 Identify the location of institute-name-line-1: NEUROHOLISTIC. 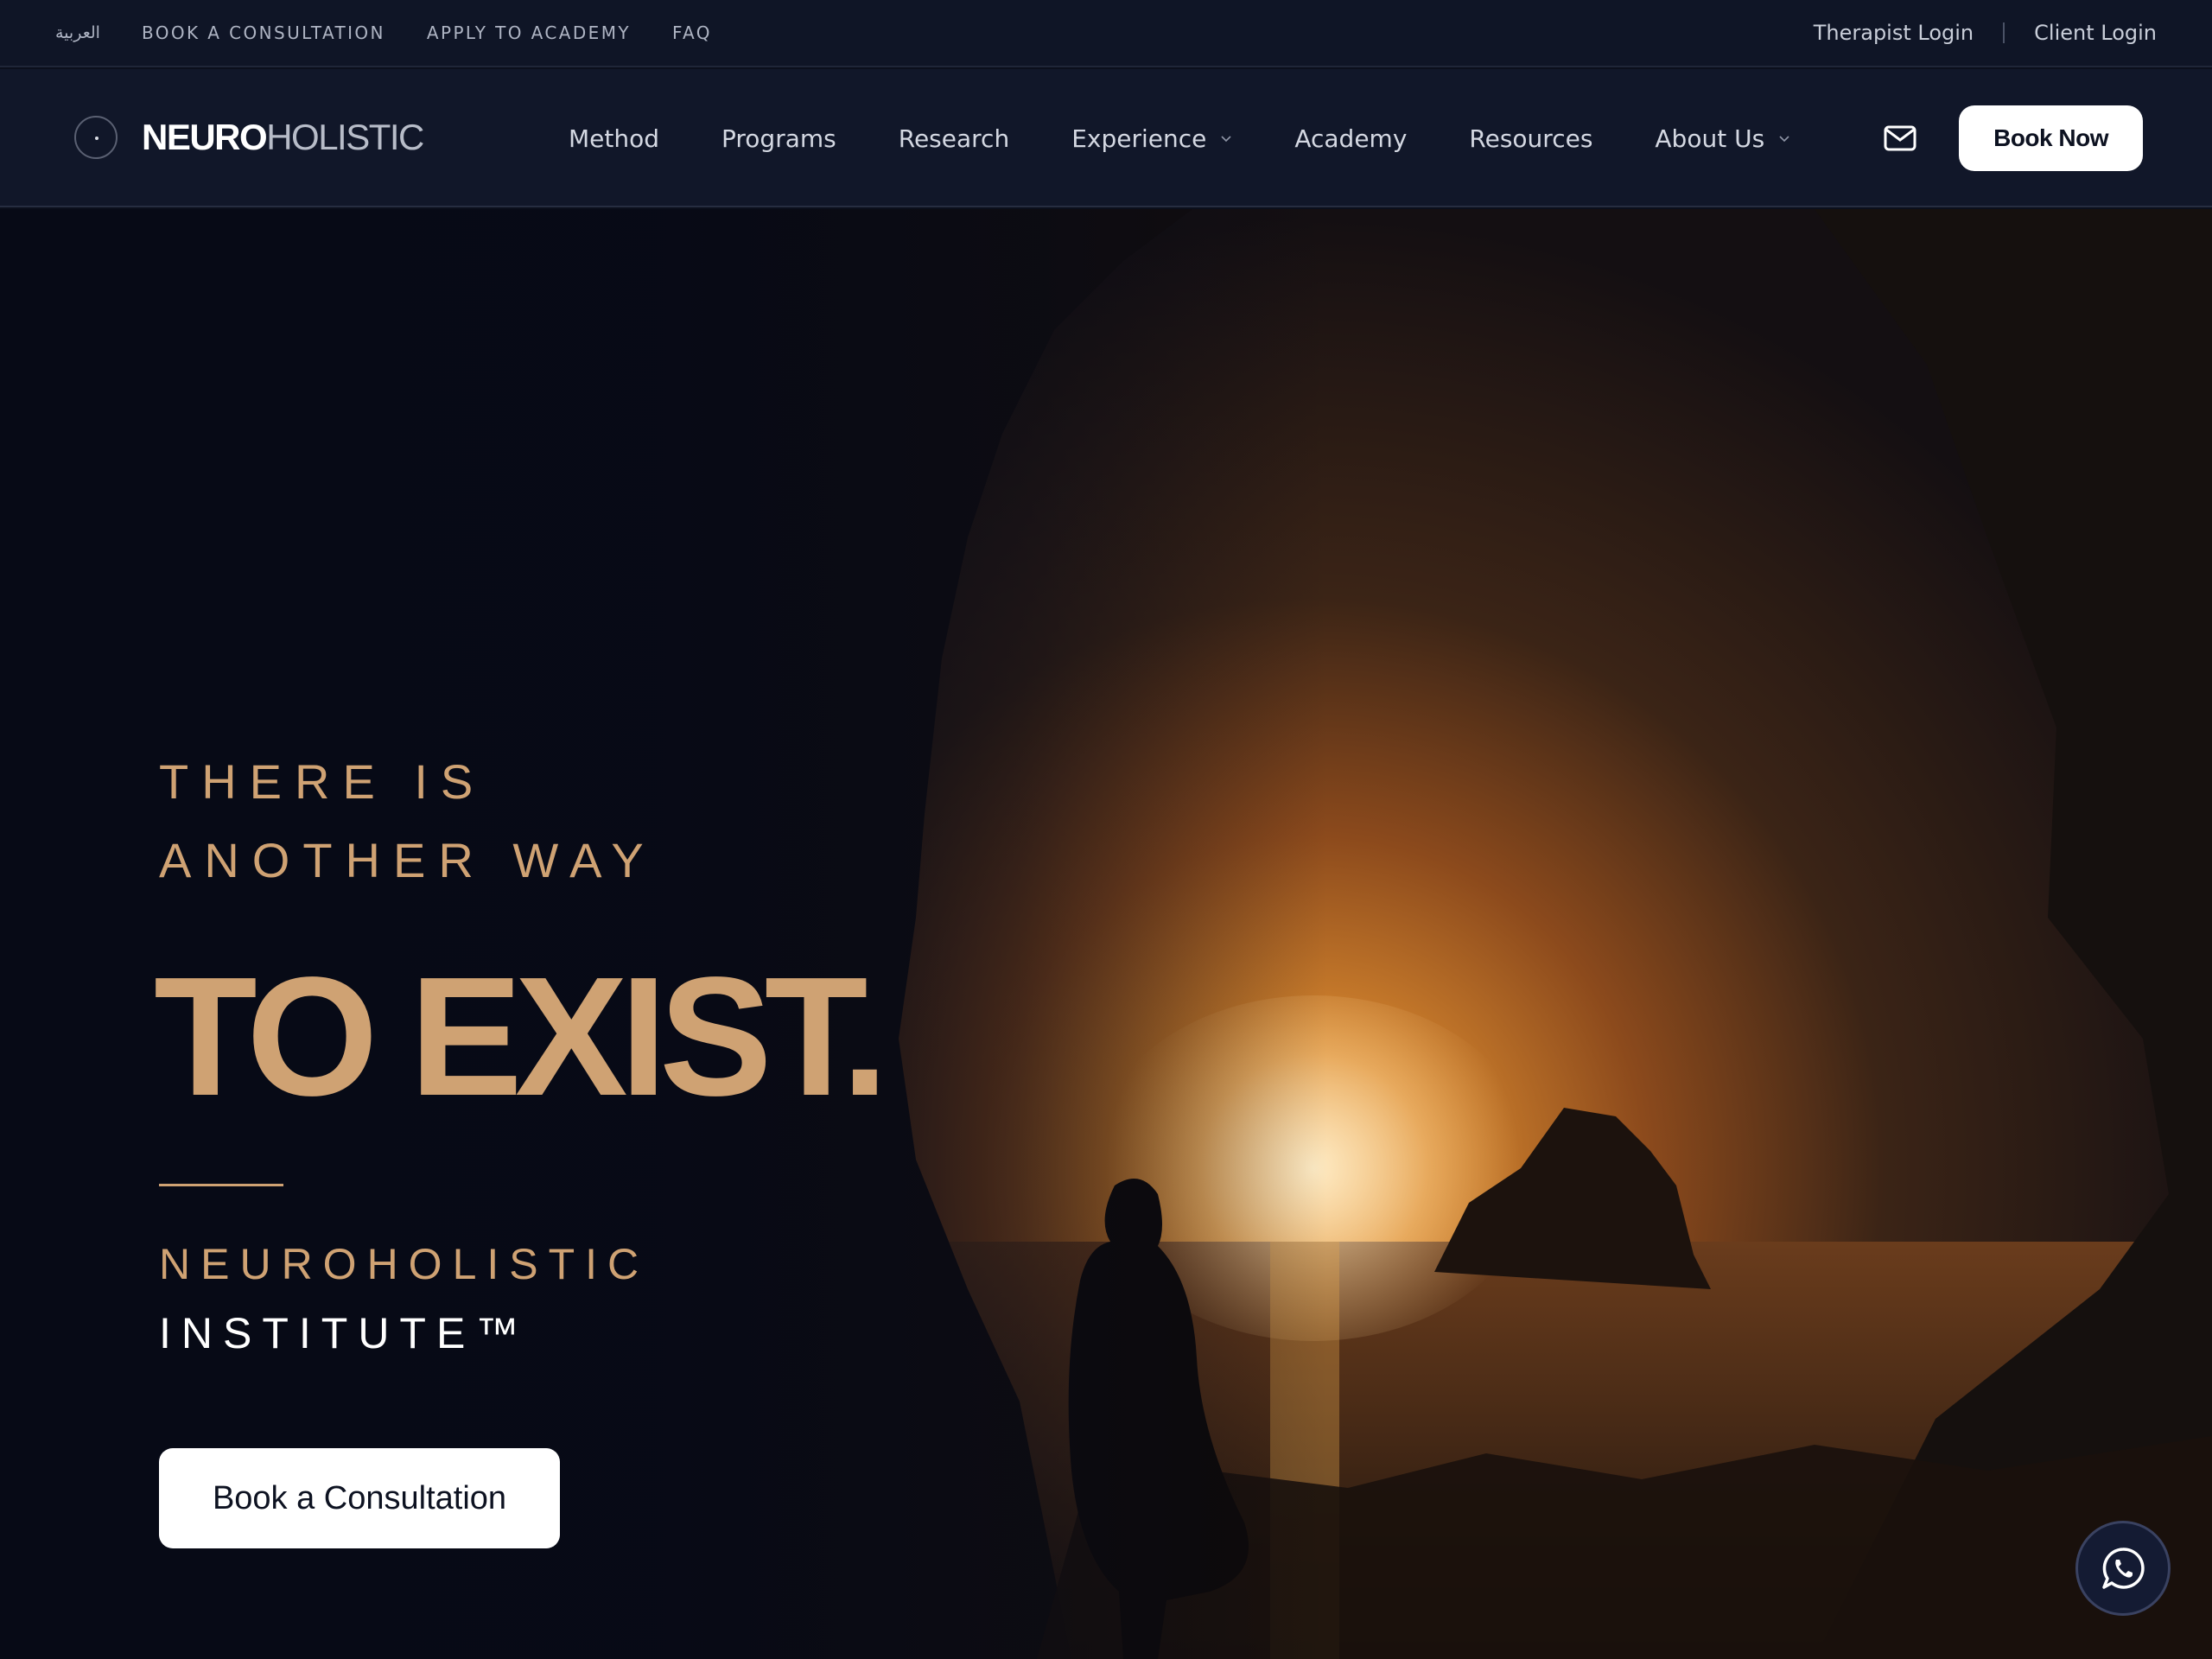
(404, 1264).